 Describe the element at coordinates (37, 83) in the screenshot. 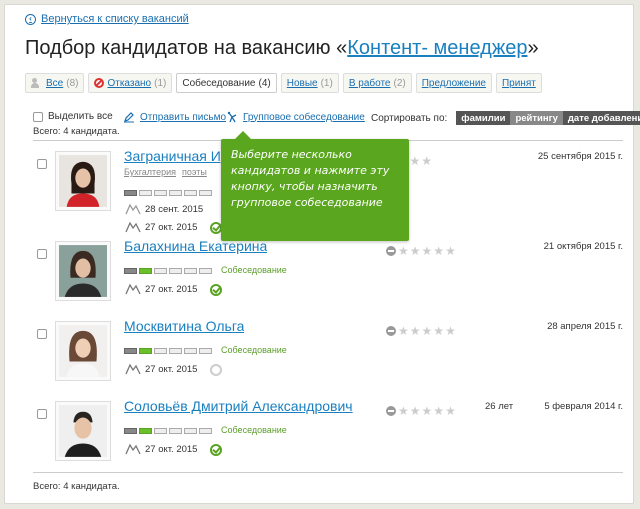

I see `users-icon` at that location.